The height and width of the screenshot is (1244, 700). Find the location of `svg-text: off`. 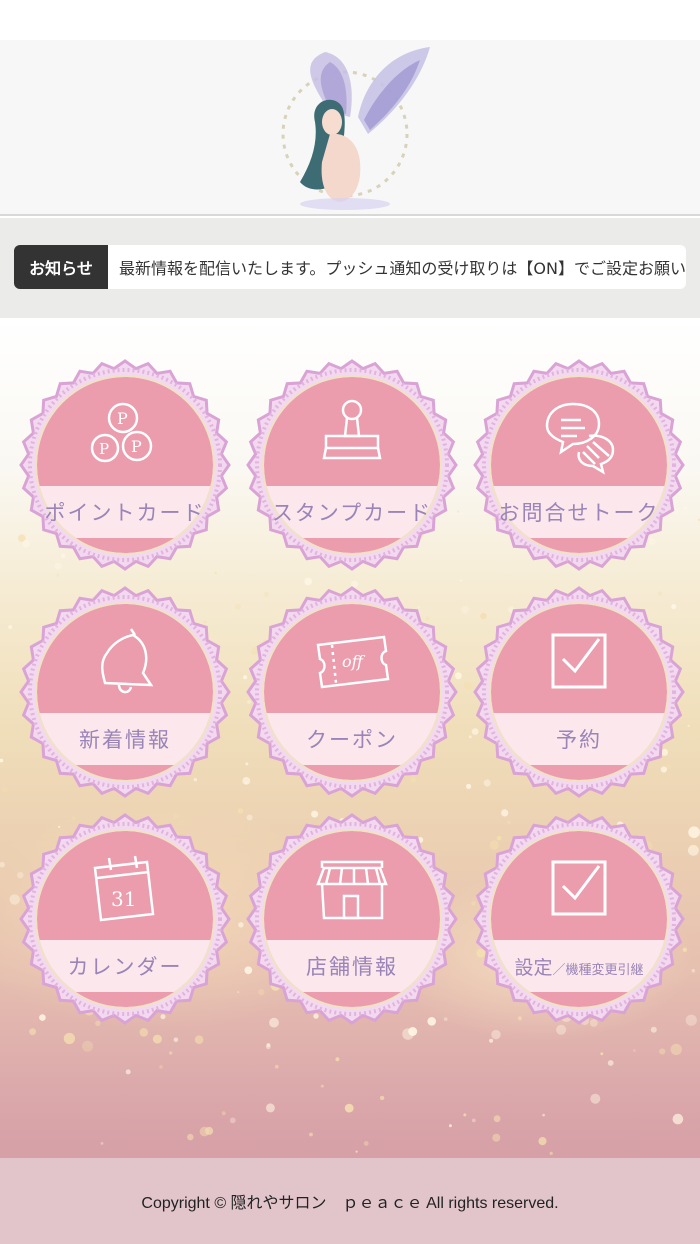

svg-text: off is located at coordinates (354, 661).